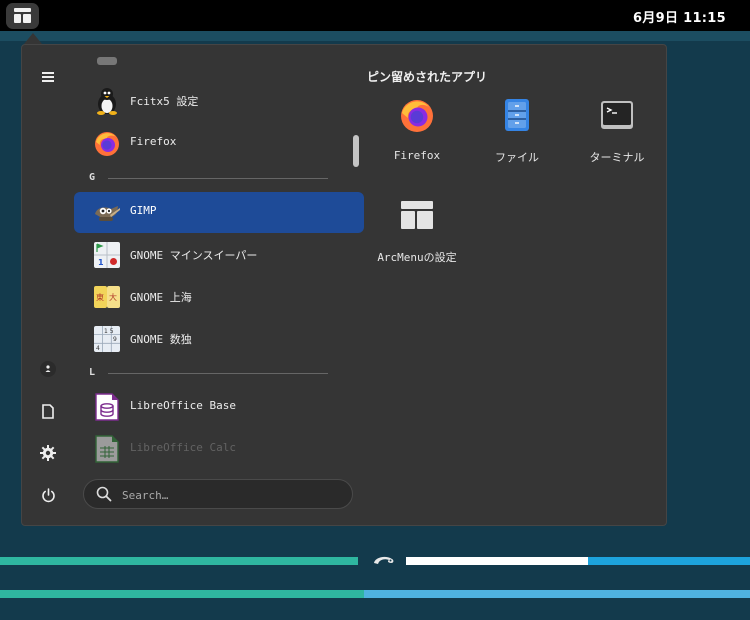 Image resolution: width=750 pixels, height=620 pixels. Describe the element at coordinates (107, 449) in the screenshot. I see `libreoffice-calc-icon` at that location.